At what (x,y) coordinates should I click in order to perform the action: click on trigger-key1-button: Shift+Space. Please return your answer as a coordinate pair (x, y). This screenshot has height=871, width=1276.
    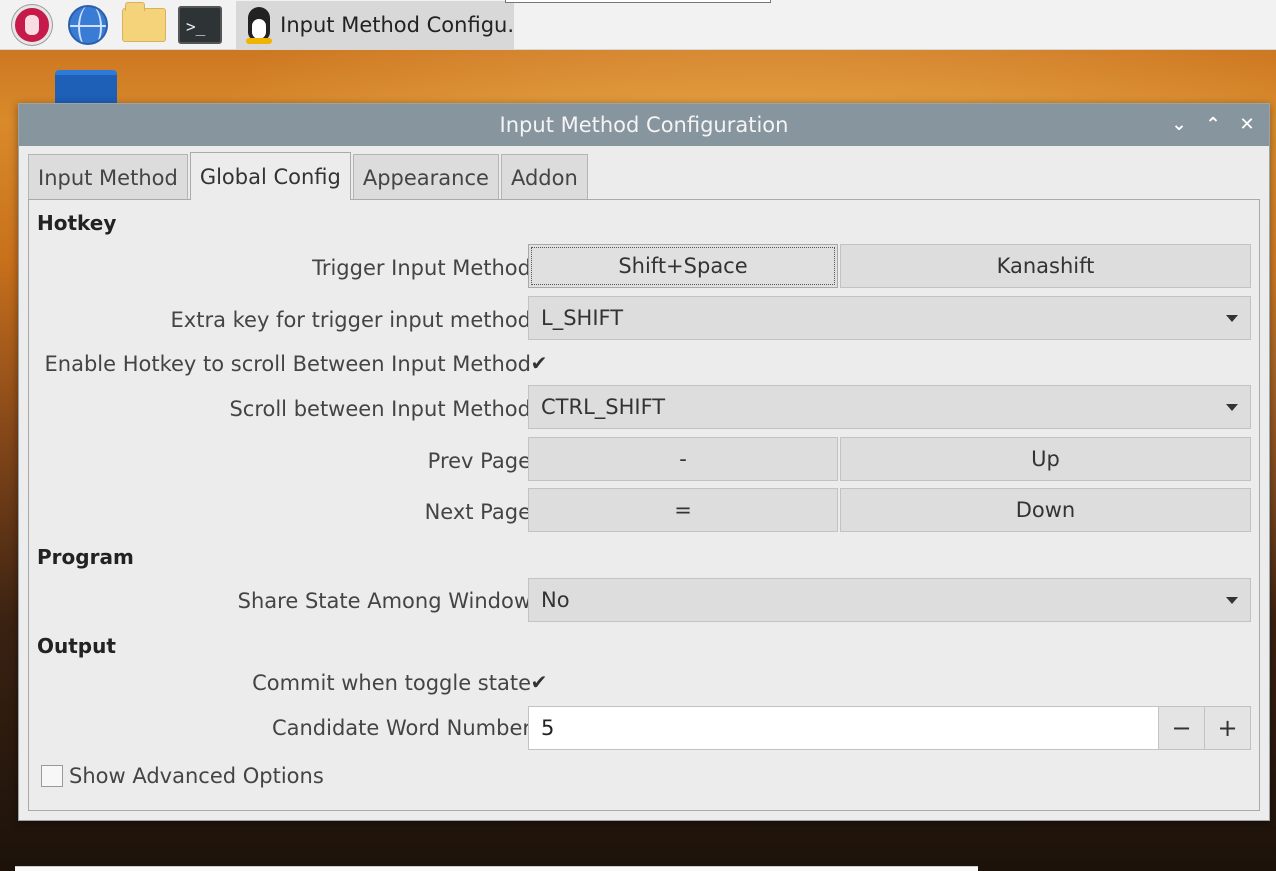
    Looking at the image, I should click on (683, 266).